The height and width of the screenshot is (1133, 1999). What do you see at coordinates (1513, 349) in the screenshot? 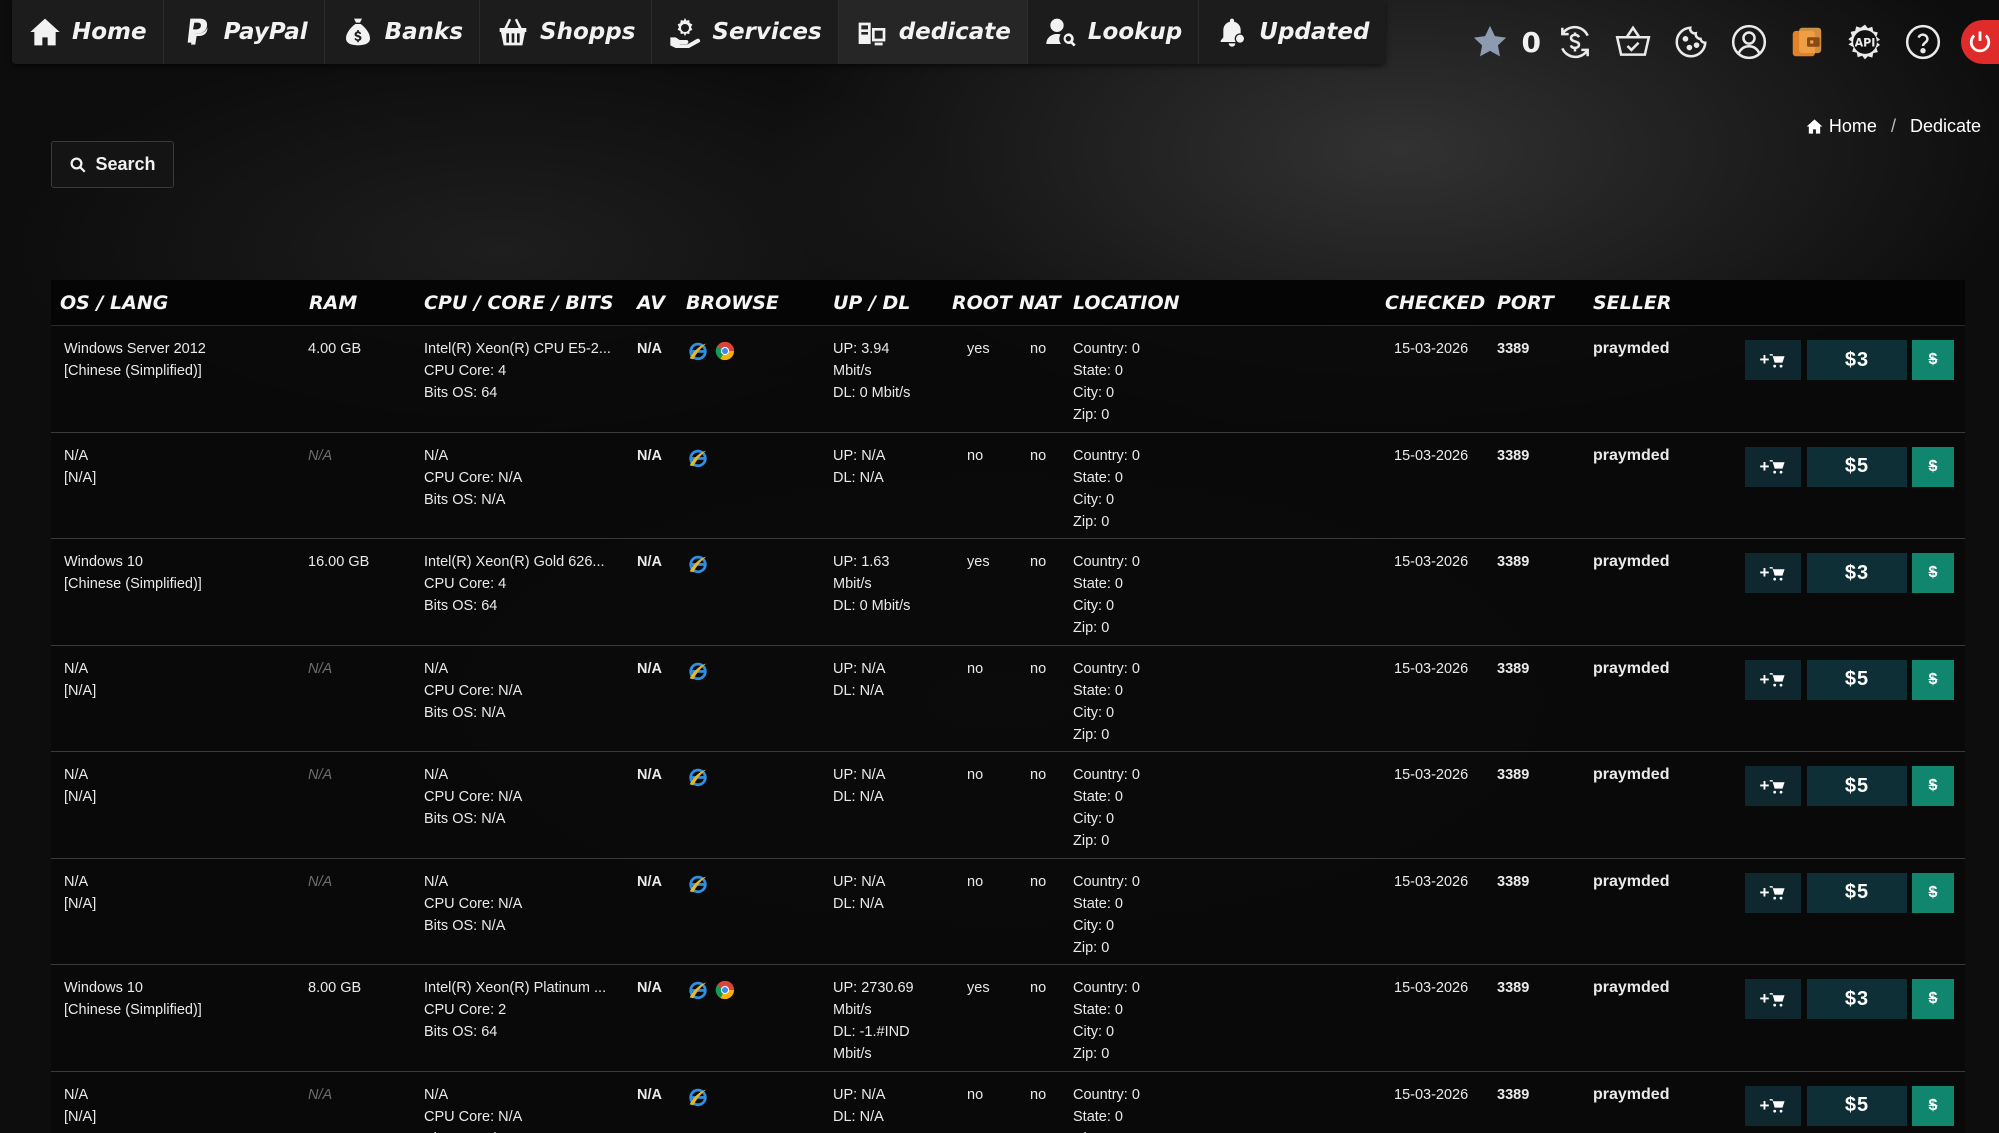
I see `port-cell: 3389` at bounding box center [1513, 349].